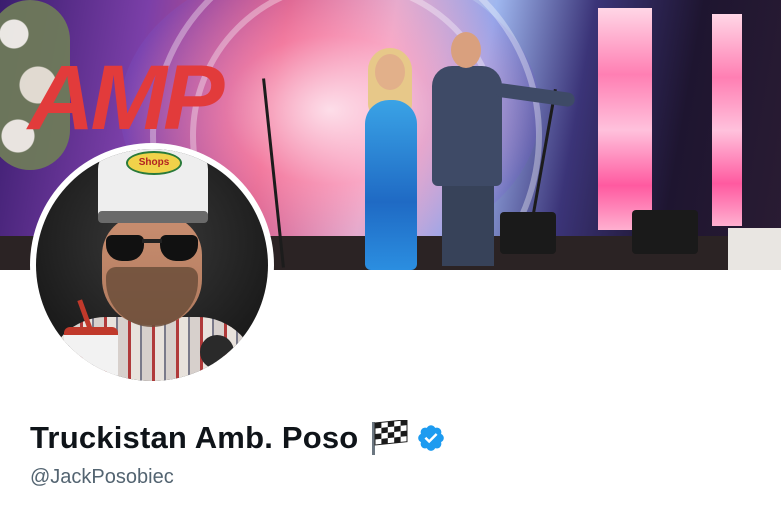 The height and width of the screenshot is (508, 781). What do you see at coordinates (91, 354) in the screenshot?
I see `soda-cup` at bounding box center [91, 354].